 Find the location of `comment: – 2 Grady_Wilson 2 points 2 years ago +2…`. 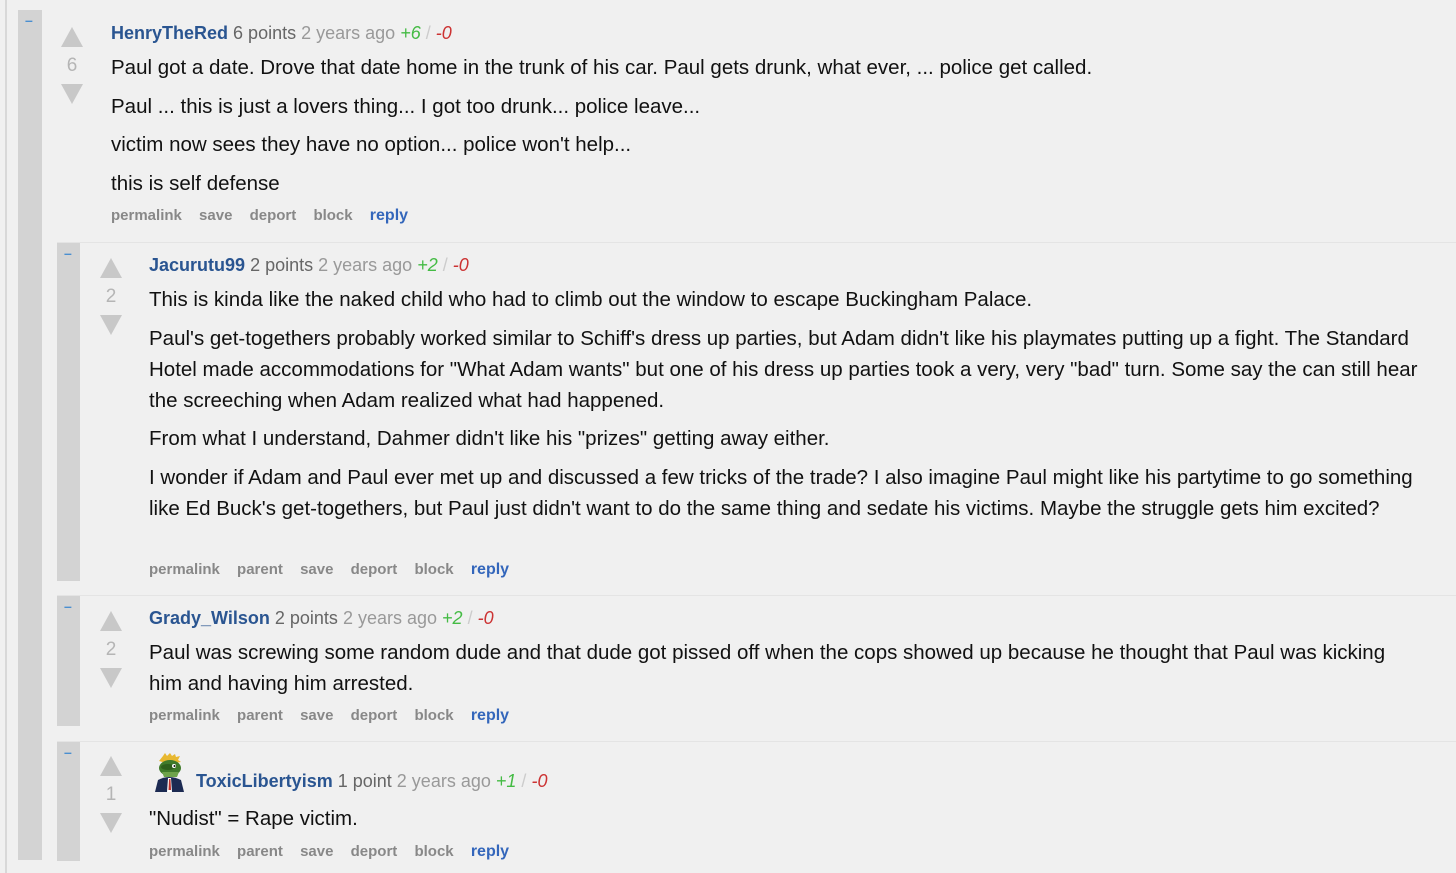

comment: – 2 Grady_Wilson 2 points 2 years ago +2… is located at coordinates (756, 660).